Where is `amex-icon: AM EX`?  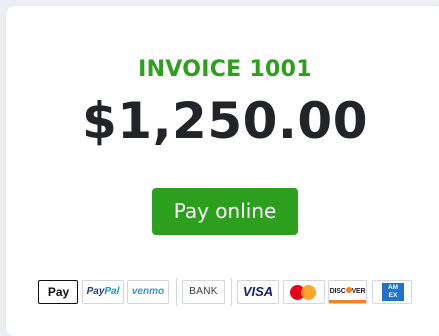
amex-icon: AM EX is located at coordinates (392, 292).